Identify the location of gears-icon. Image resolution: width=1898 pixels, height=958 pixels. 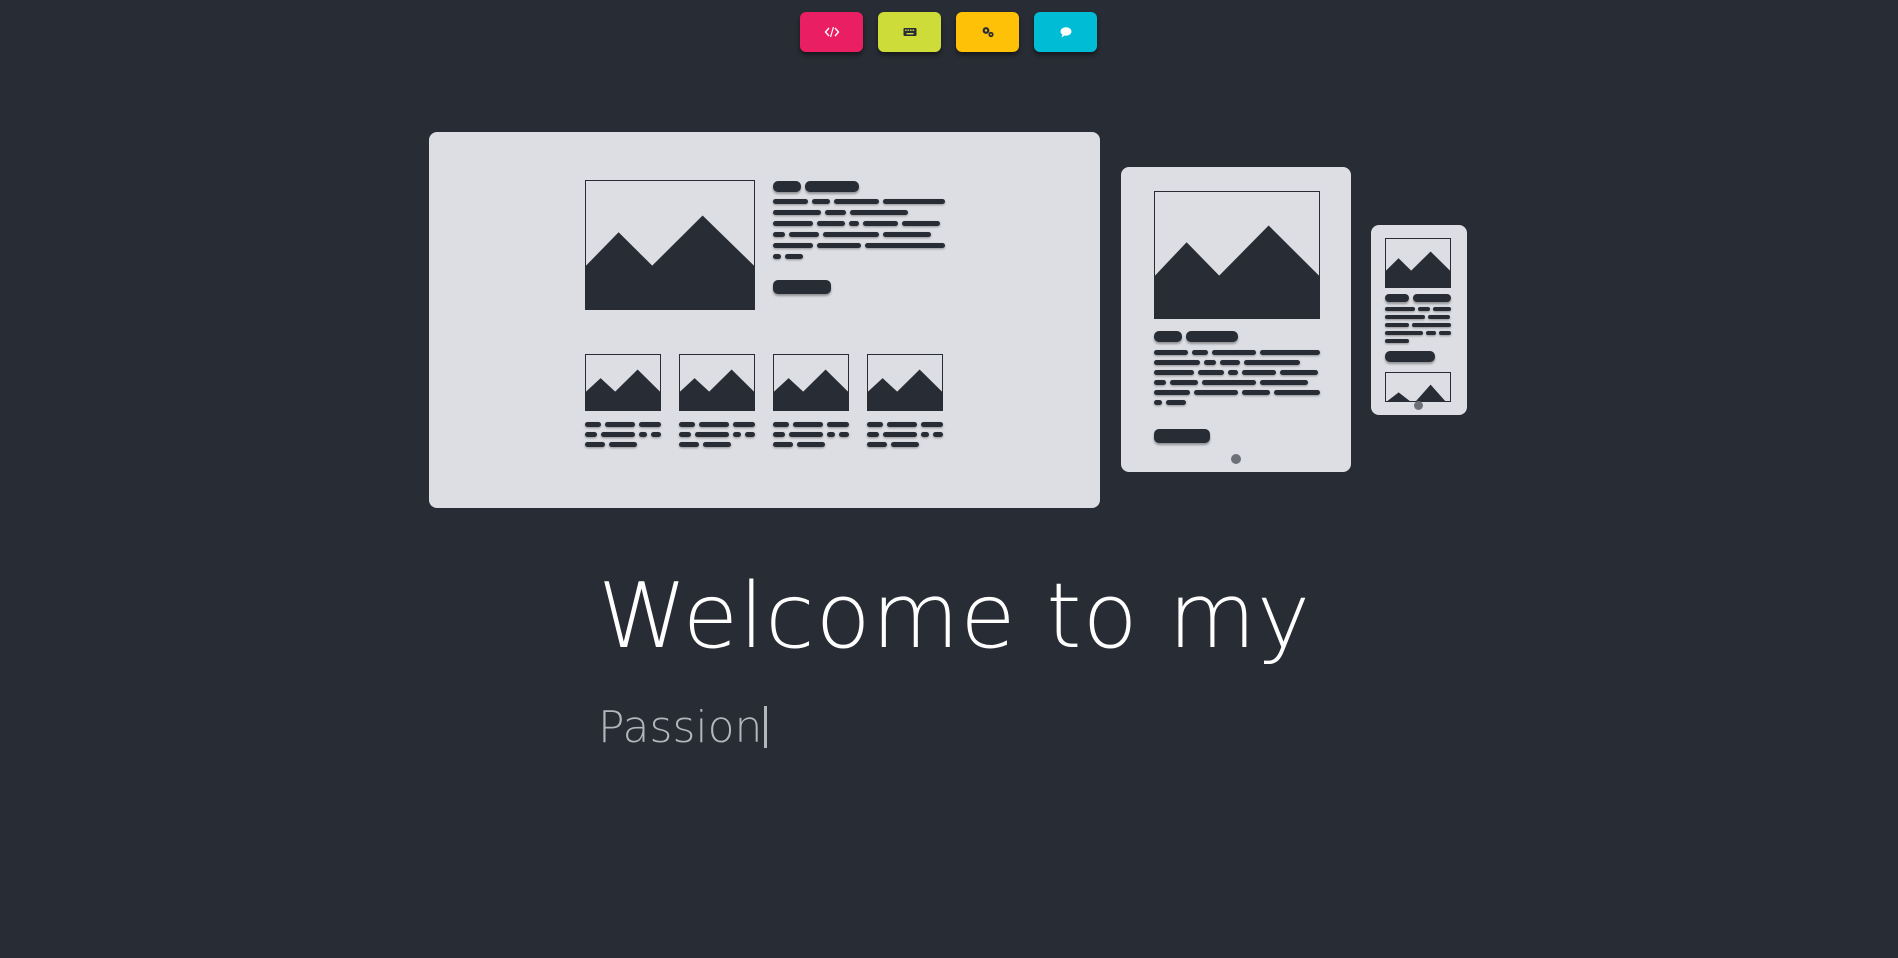
(988, 32).